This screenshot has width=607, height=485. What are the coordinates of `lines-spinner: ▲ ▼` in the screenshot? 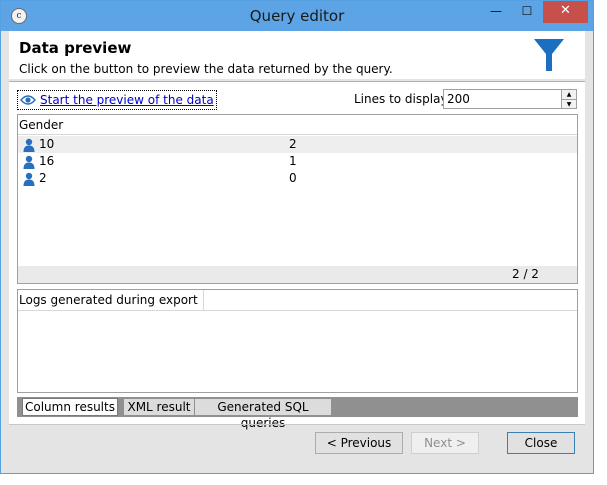 It's located at (569, 99).